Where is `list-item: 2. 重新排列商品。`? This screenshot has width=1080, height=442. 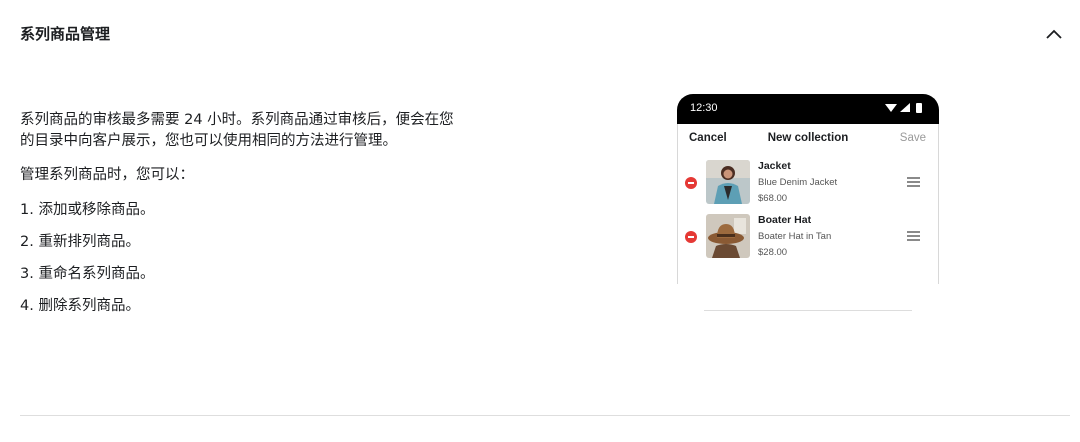
list-item: 2. 重新排列商品。 is located at coordinates (80, 242).